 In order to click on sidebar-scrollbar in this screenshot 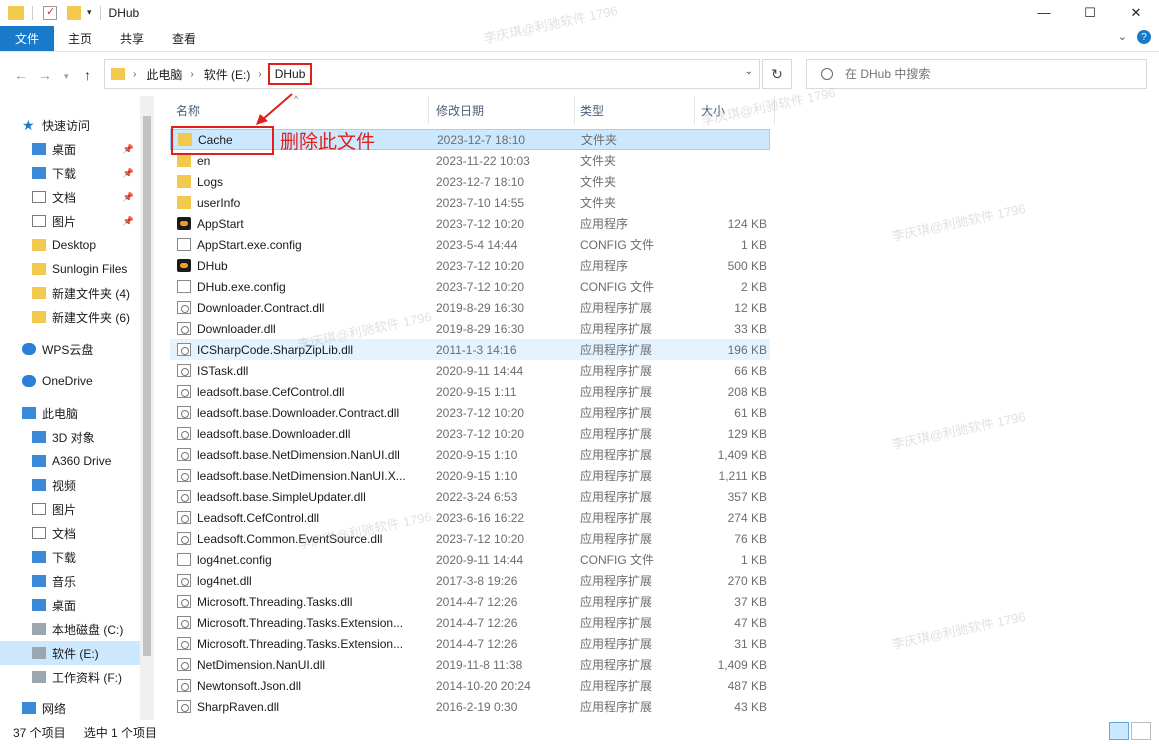, I will do `click(147, 408)`.